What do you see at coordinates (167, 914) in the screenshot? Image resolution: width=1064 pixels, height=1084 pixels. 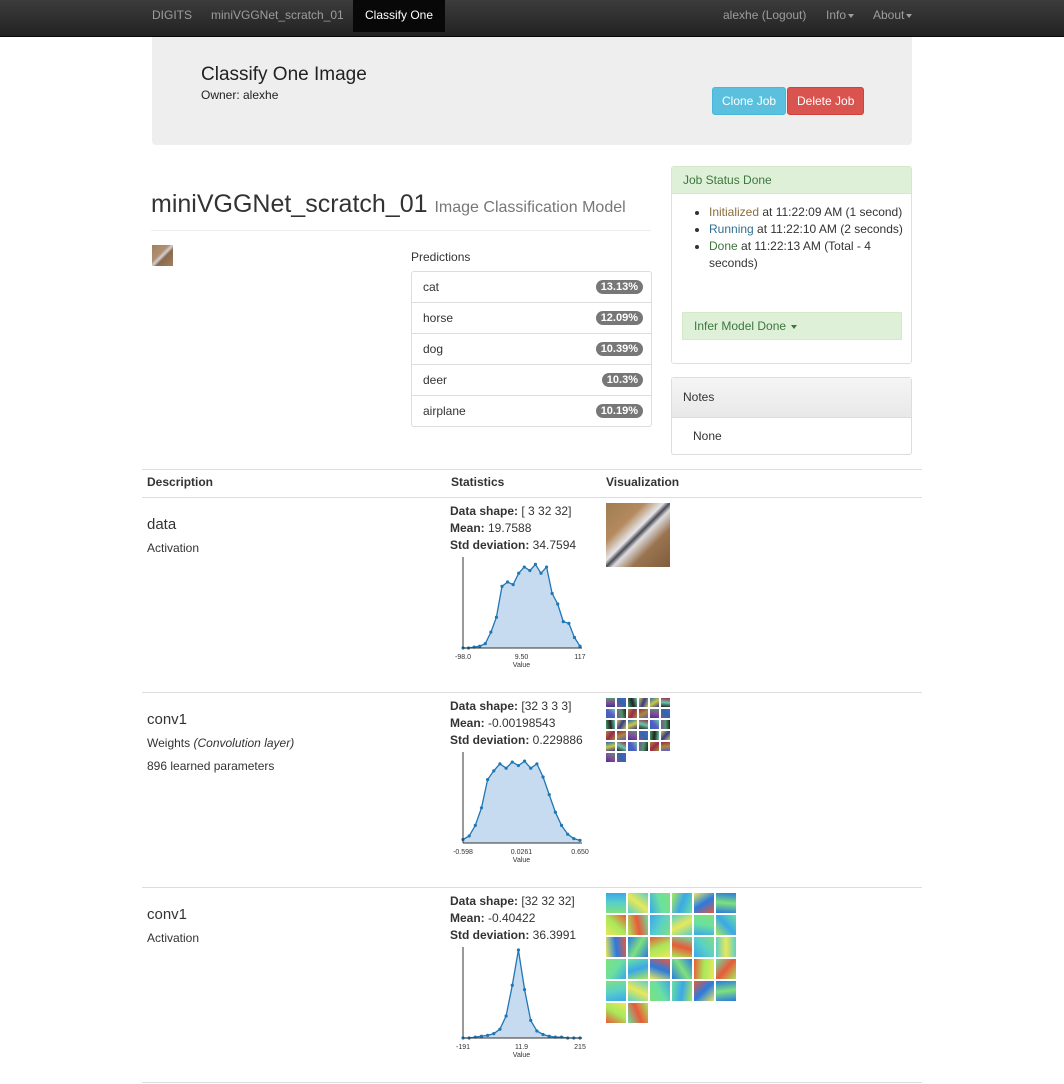 I see `layer-name: conv1` at bounding box center [167, 914].